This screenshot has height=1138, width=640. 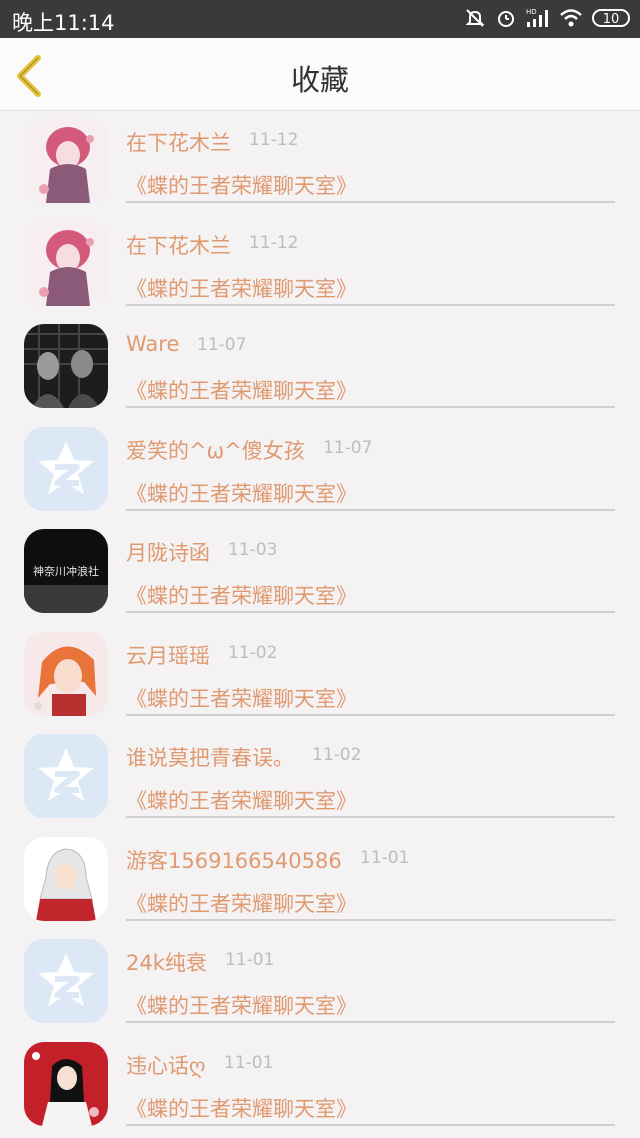 What do you see at coordinates (320, 1085) in the screenshot?
I see `list-item: 违心话ღ 11-01 《蝶的王者荣耀聊天室》` at bounding box center [320, 1085].